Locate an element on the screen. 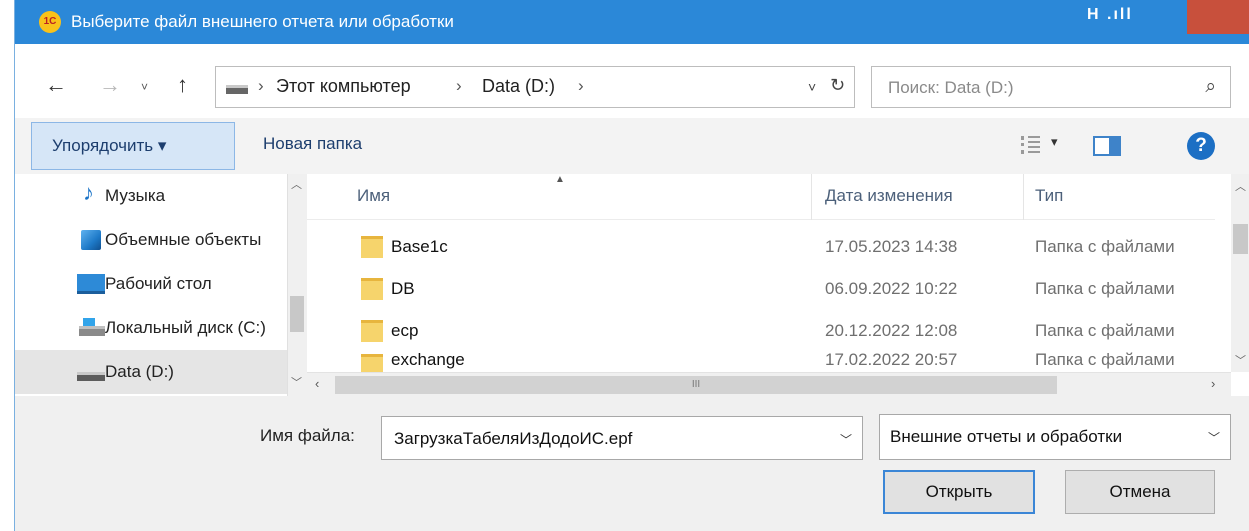 This screenshot has width=1249, height=531. file-date: 17.05.2023 14:38 is located at coordinates (891, 246).